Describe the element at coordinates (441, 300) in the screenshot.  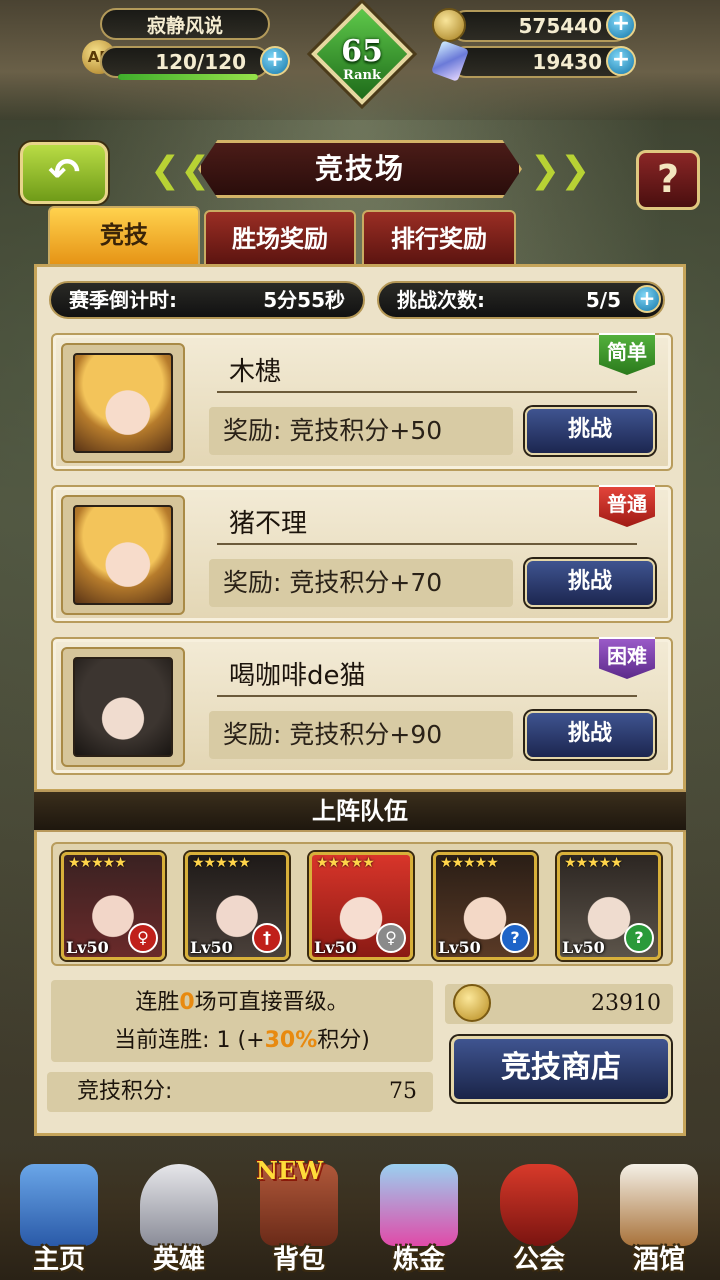
I see `tries-label: 挑战次数:` at that location.